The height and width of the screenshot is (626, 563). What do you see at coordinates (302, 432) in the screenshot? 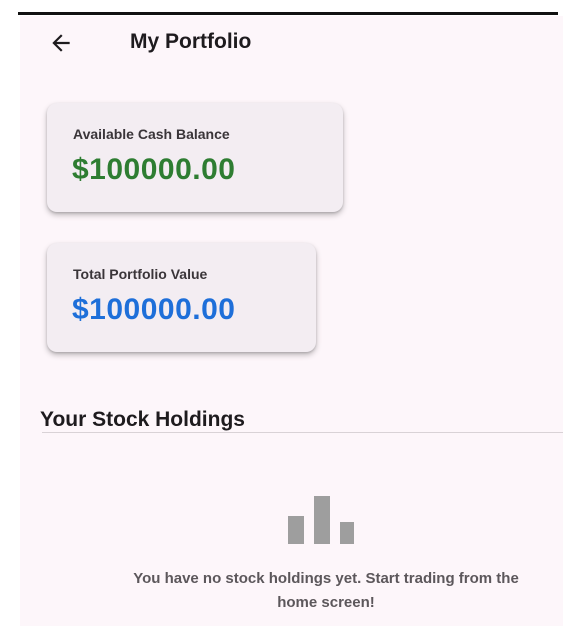
I see `holdings-divider` at bounding box center [302, 432].